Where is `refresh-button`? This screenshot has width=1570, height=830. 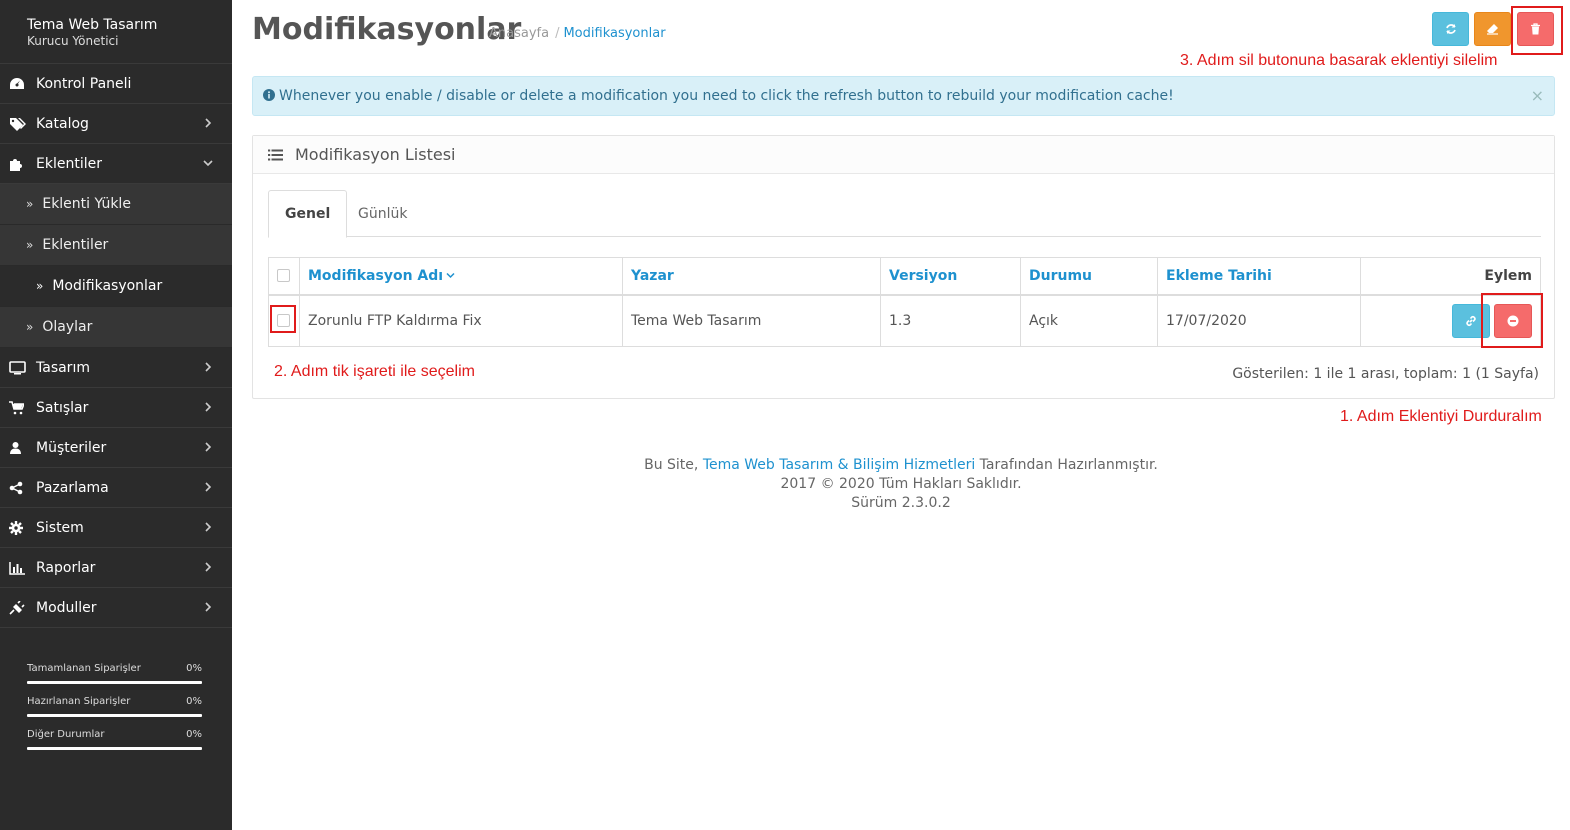 refresh-button is located at coordinates (1450, 29).